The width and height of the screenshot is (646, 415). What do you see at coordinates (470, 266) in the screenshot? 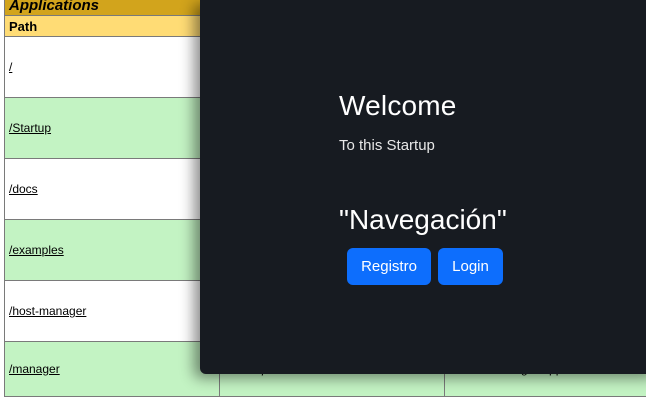
I see `login-button: Login` at bounding box center [470, 266].